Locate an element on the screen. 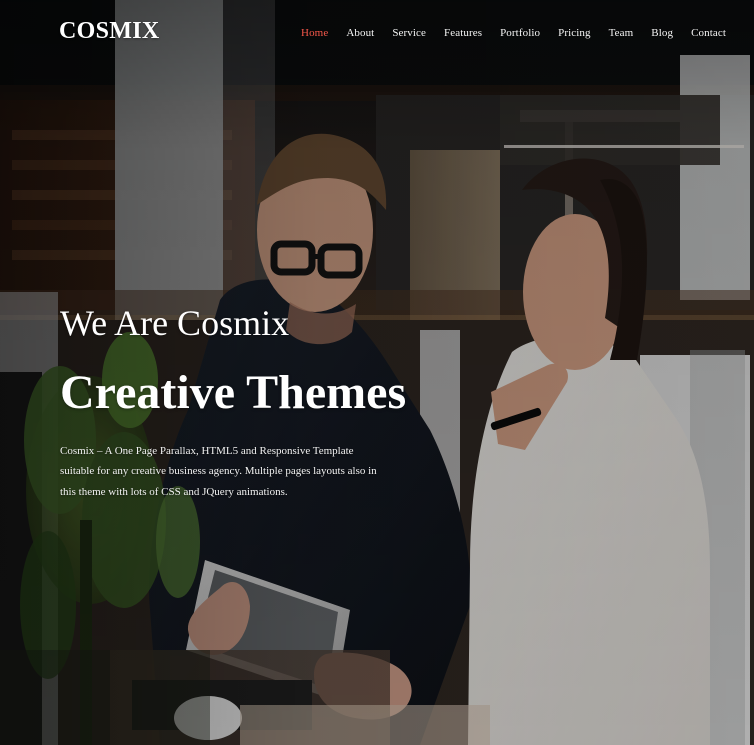 Image resolution: width=754 pixels, height=745 pixels. nav-team-link: Team is located at coordinates (621, 33).